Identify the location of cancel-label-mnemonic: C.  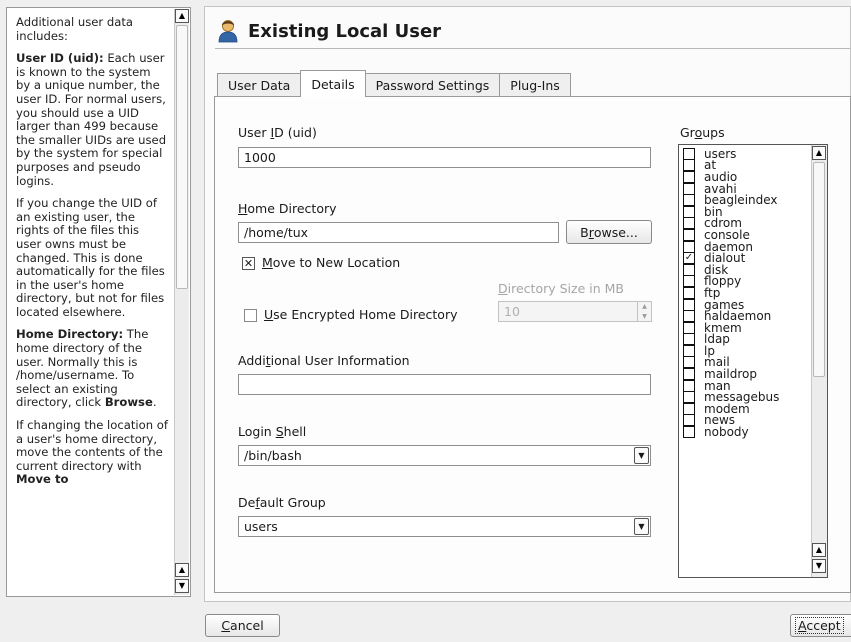
(226, 625).